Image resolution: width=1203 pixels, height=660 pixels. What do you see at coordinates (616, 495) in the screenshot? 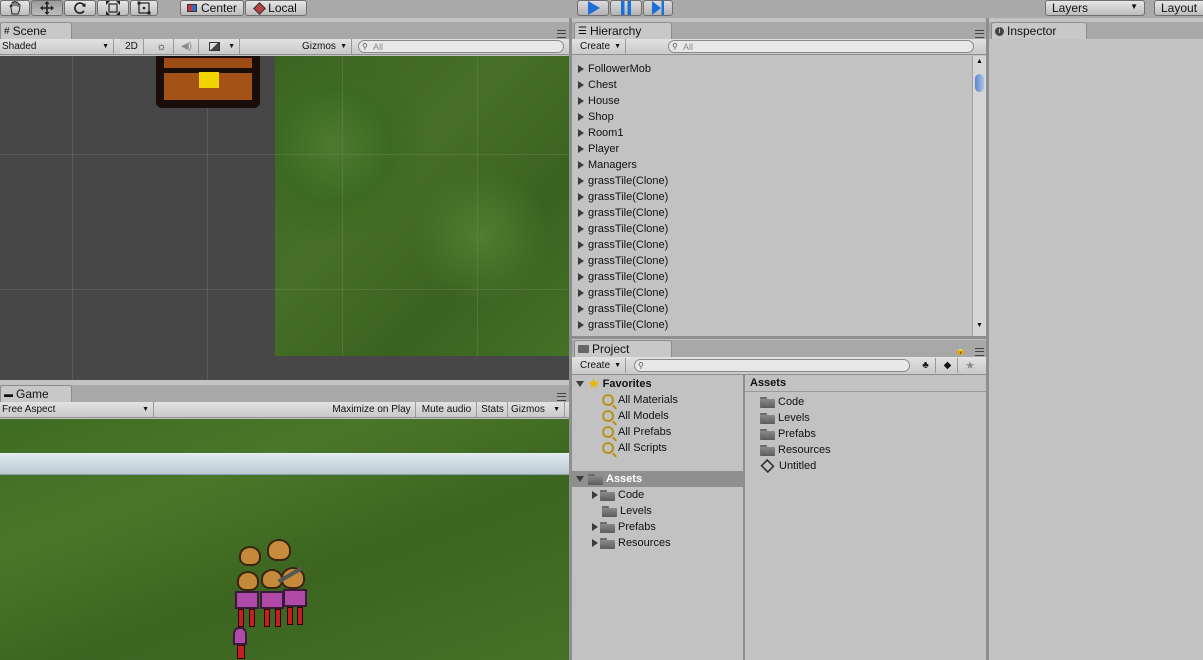
I see `asset-folder-item: Code` at bounding box center [616, 495].